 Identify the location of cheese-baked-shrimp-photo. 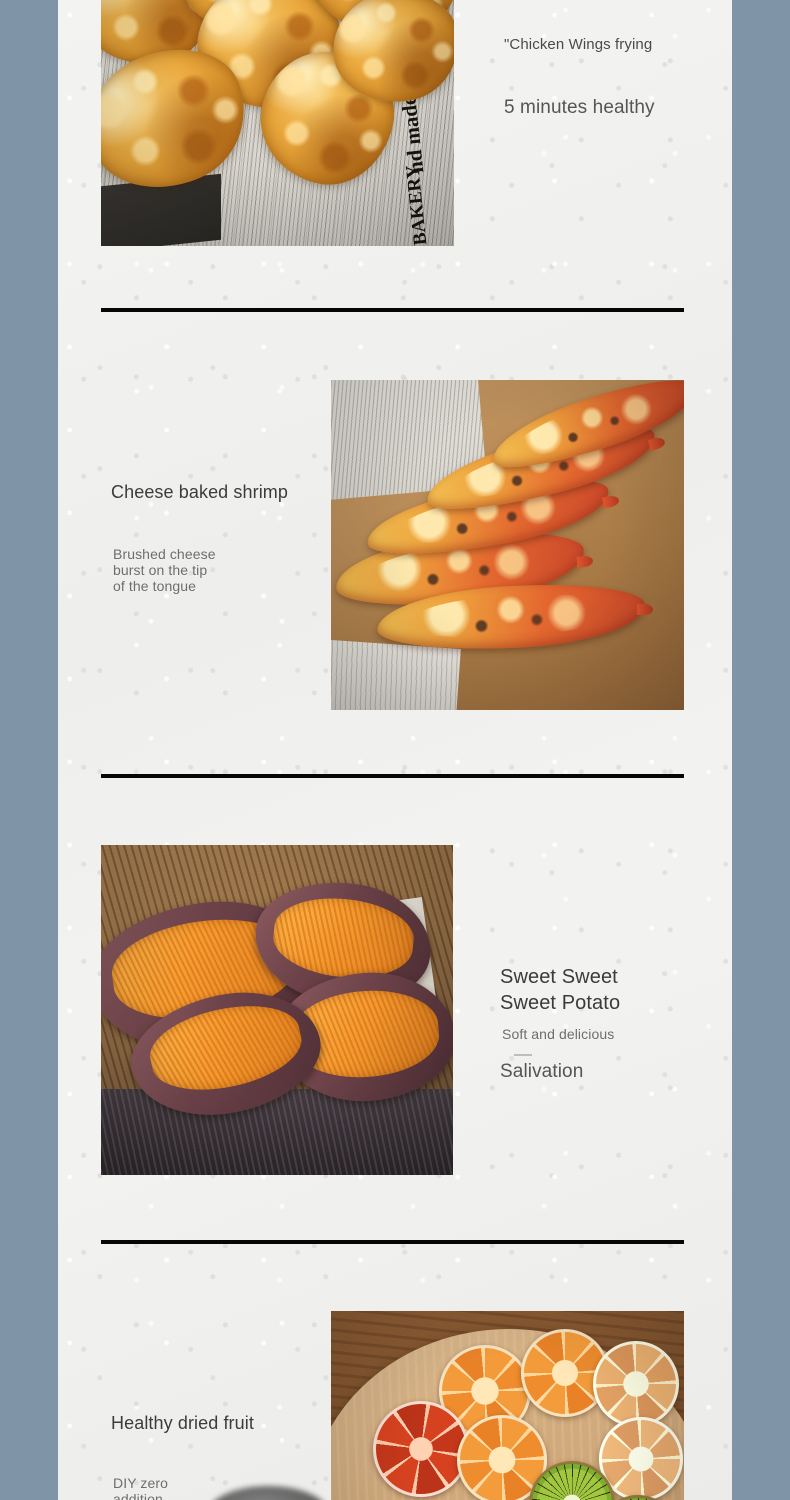
(507, 545).